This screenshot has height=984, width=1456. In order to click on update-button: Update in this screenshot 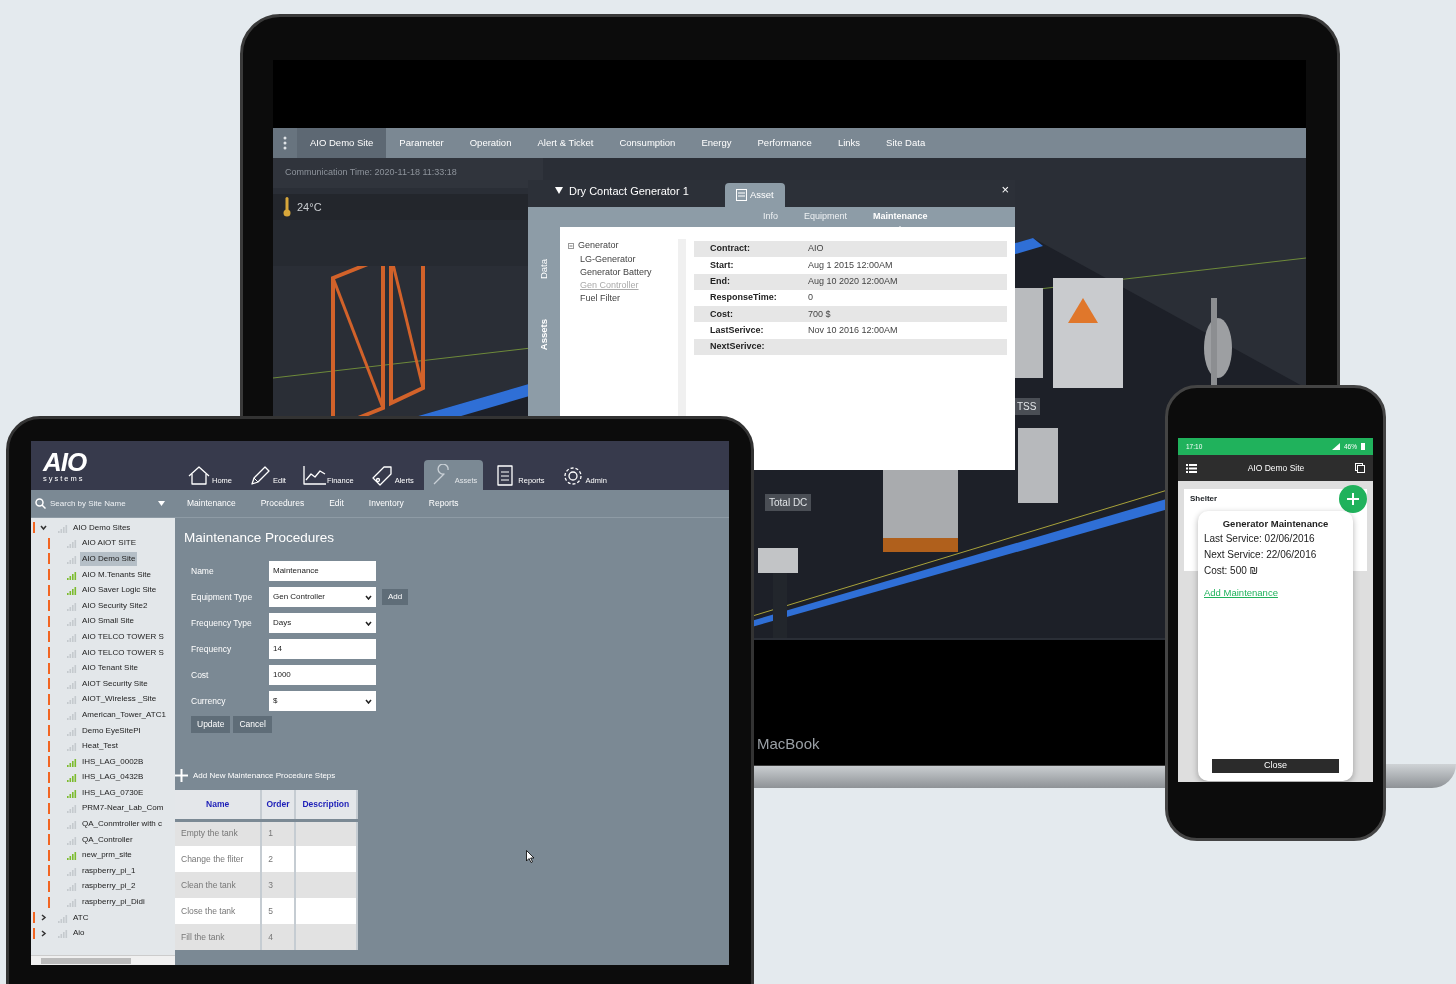, I will do `click(211, 724)`.